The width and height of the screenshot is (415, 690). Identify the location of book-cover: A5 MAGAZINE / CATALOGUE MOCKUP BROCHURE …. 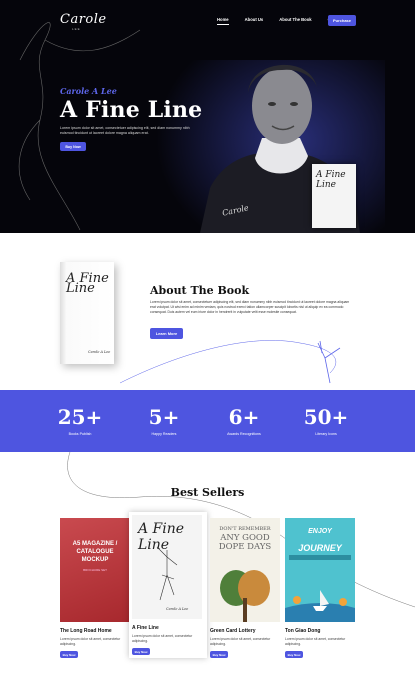
(95, 570).